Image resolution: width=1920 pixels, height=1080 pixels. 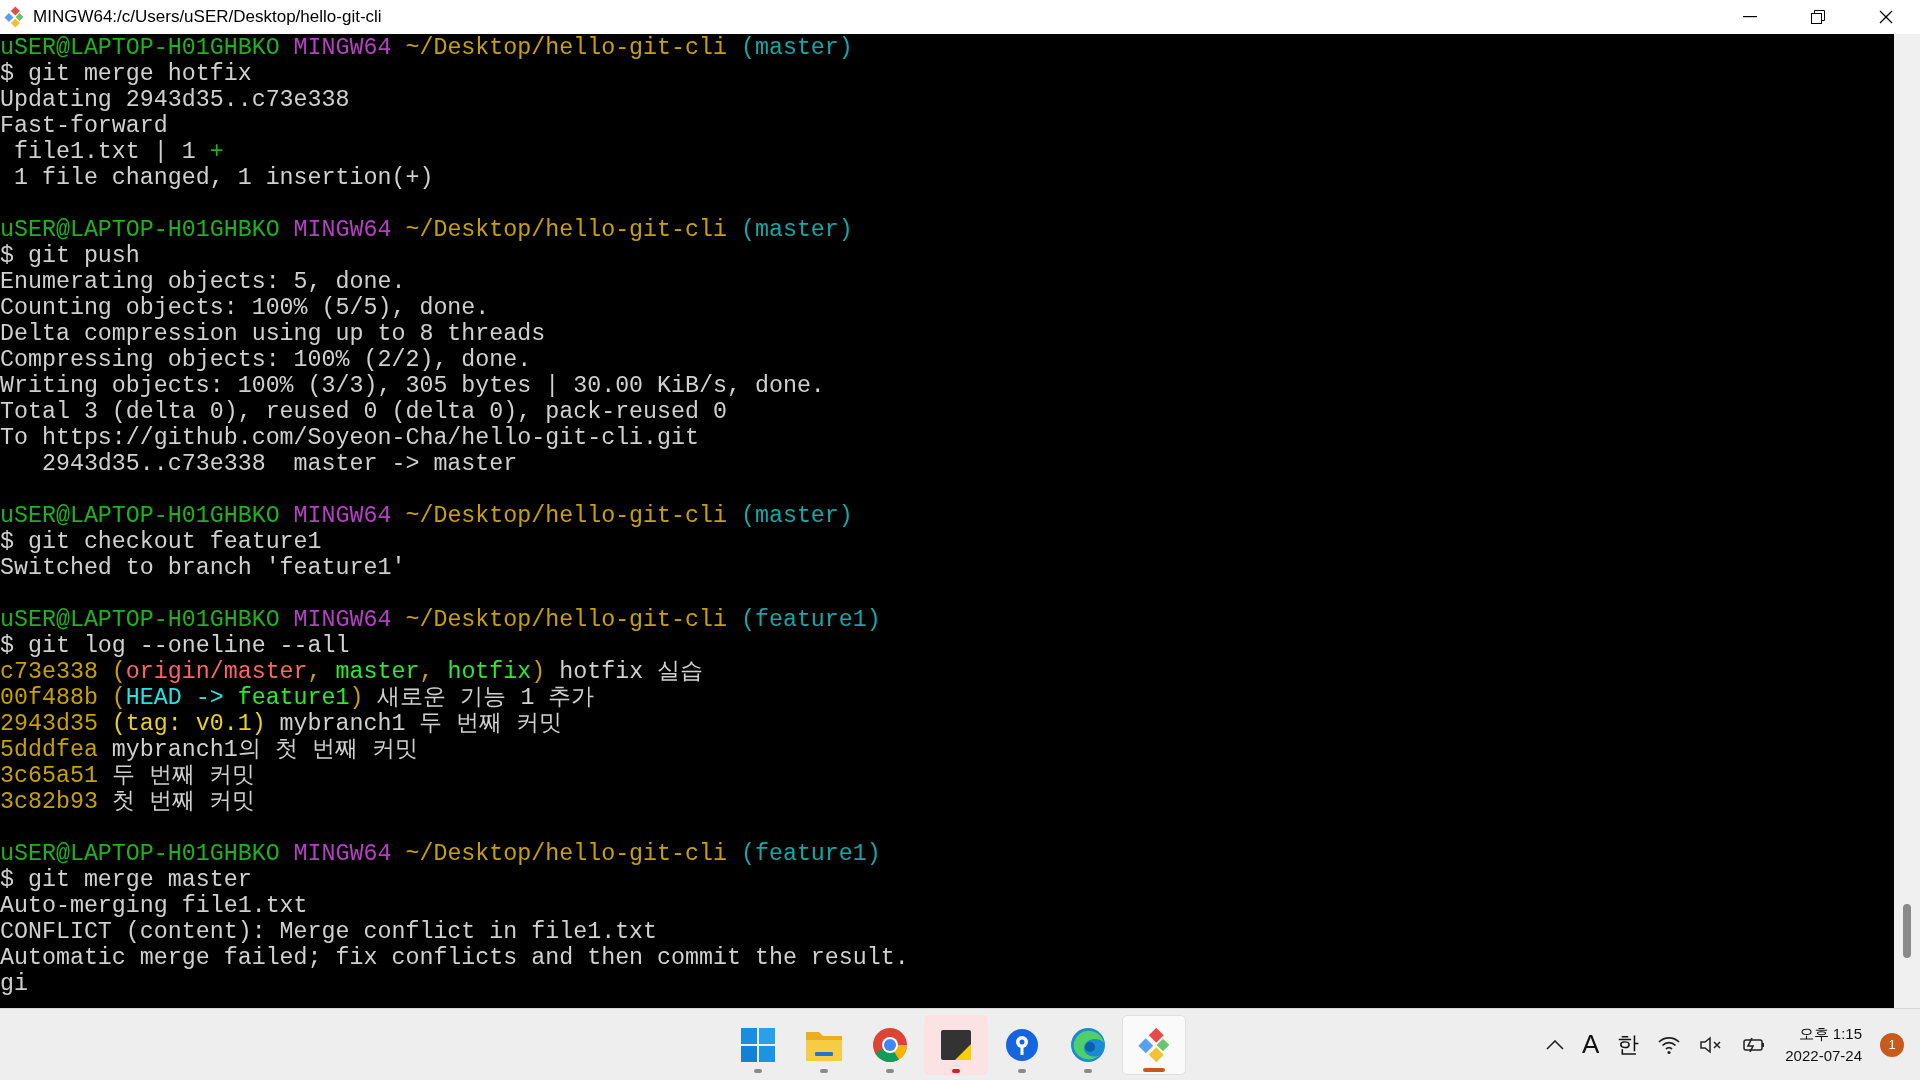 What do you see at coordinates (329, 932) in the screenshot?
I see `terminal-text: CONFLICT (content): Merge conflict in file1.txt` at bounding box center [329, 932].